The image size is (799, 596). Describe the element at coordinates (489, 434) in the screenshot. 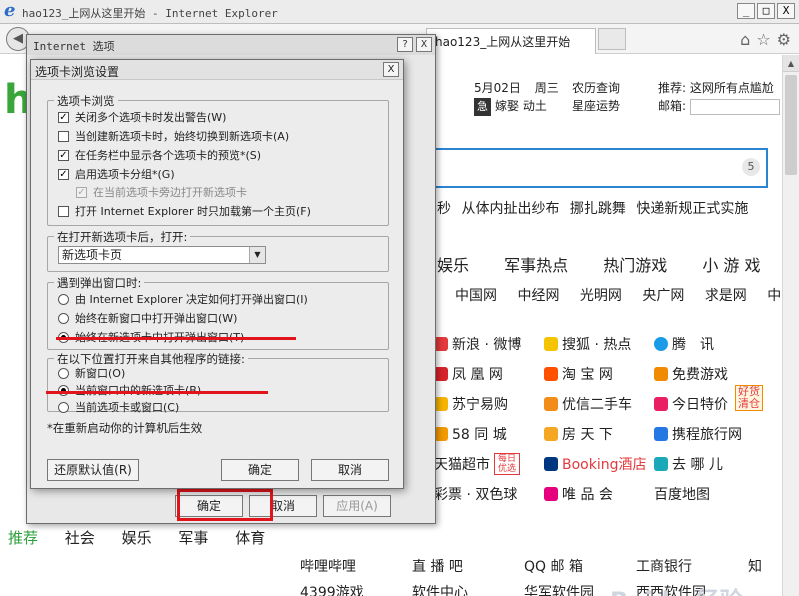

I see `site-link: 58 同 城` at that location.